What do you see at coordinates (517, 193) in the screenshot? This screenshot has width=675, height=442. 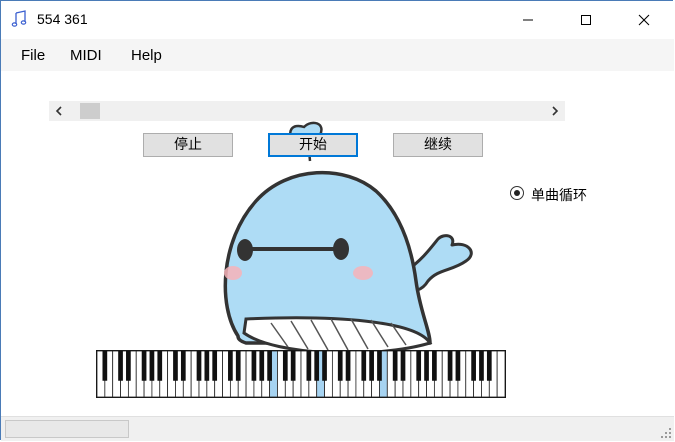 I see `radio-selected-icon` at bounding box center [517, 193].